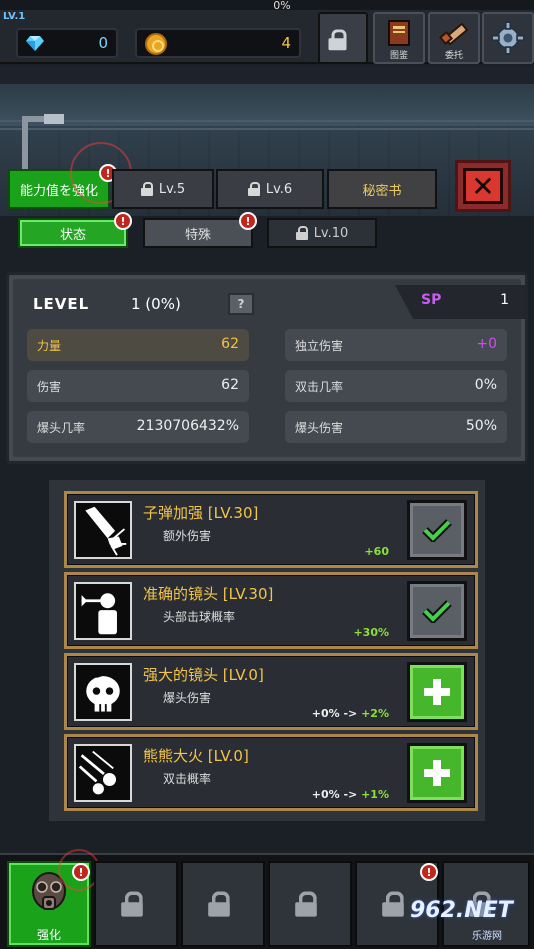  What do you see at coordinates (187, 426) in the screenshot?
I see `stat-value: 2130706432%` at bounding box center [187, 426].